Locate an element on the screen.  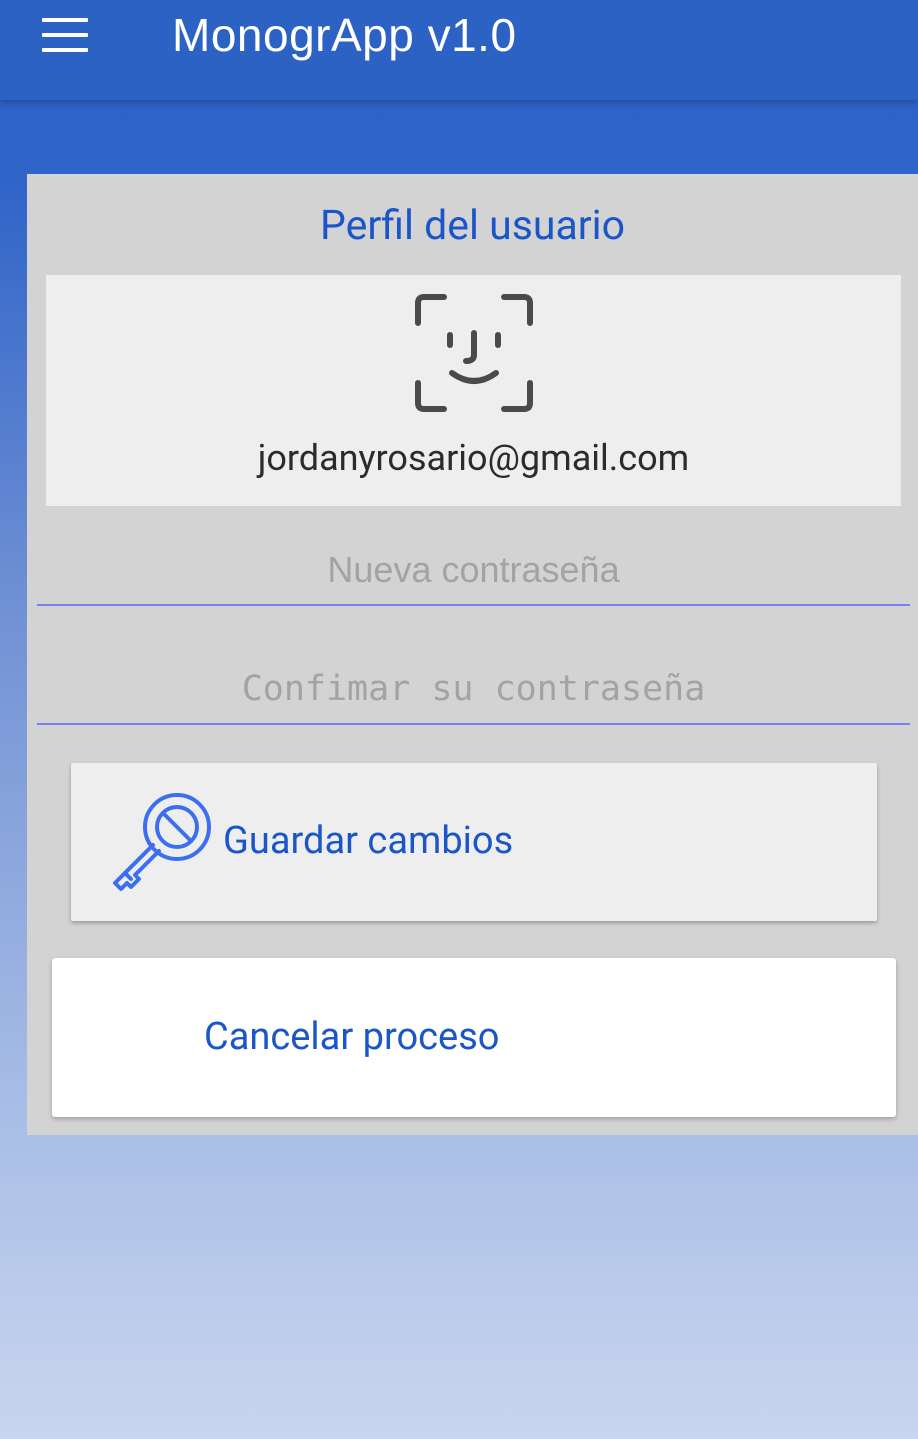
section-title: Perfil del usuario is located at coordinates (472, 226).